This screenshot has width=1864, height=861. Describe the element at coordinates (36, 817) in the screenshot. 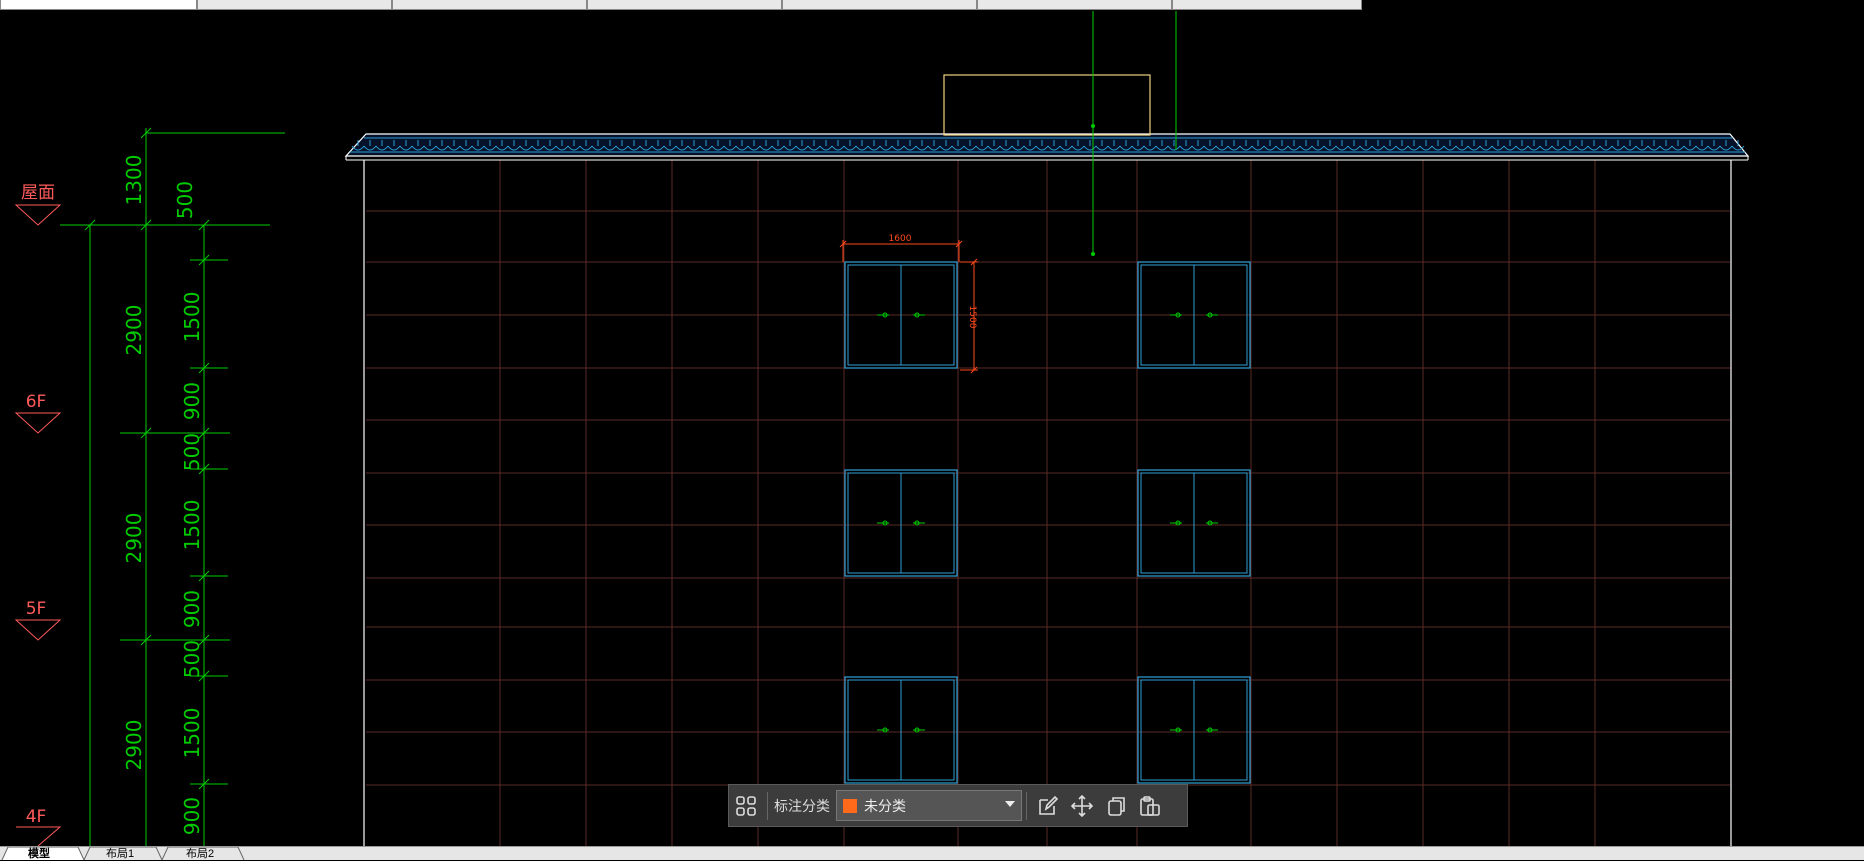

I see `level-label: 4F` at that location.